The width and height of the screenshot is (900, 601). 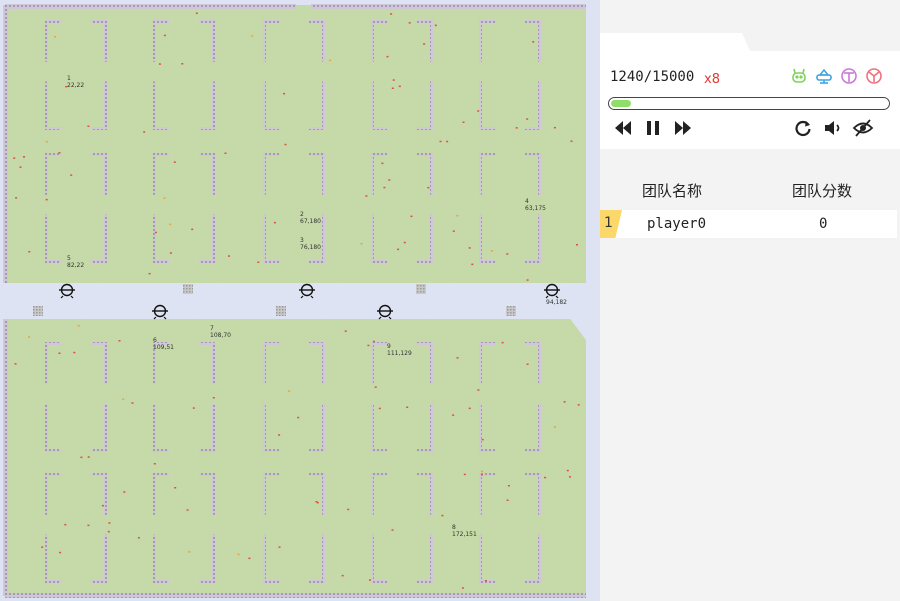 What do you see at coordinates (849, 76) in the screenshot?
I see `plane-icon` at bounding box center [849, 76].